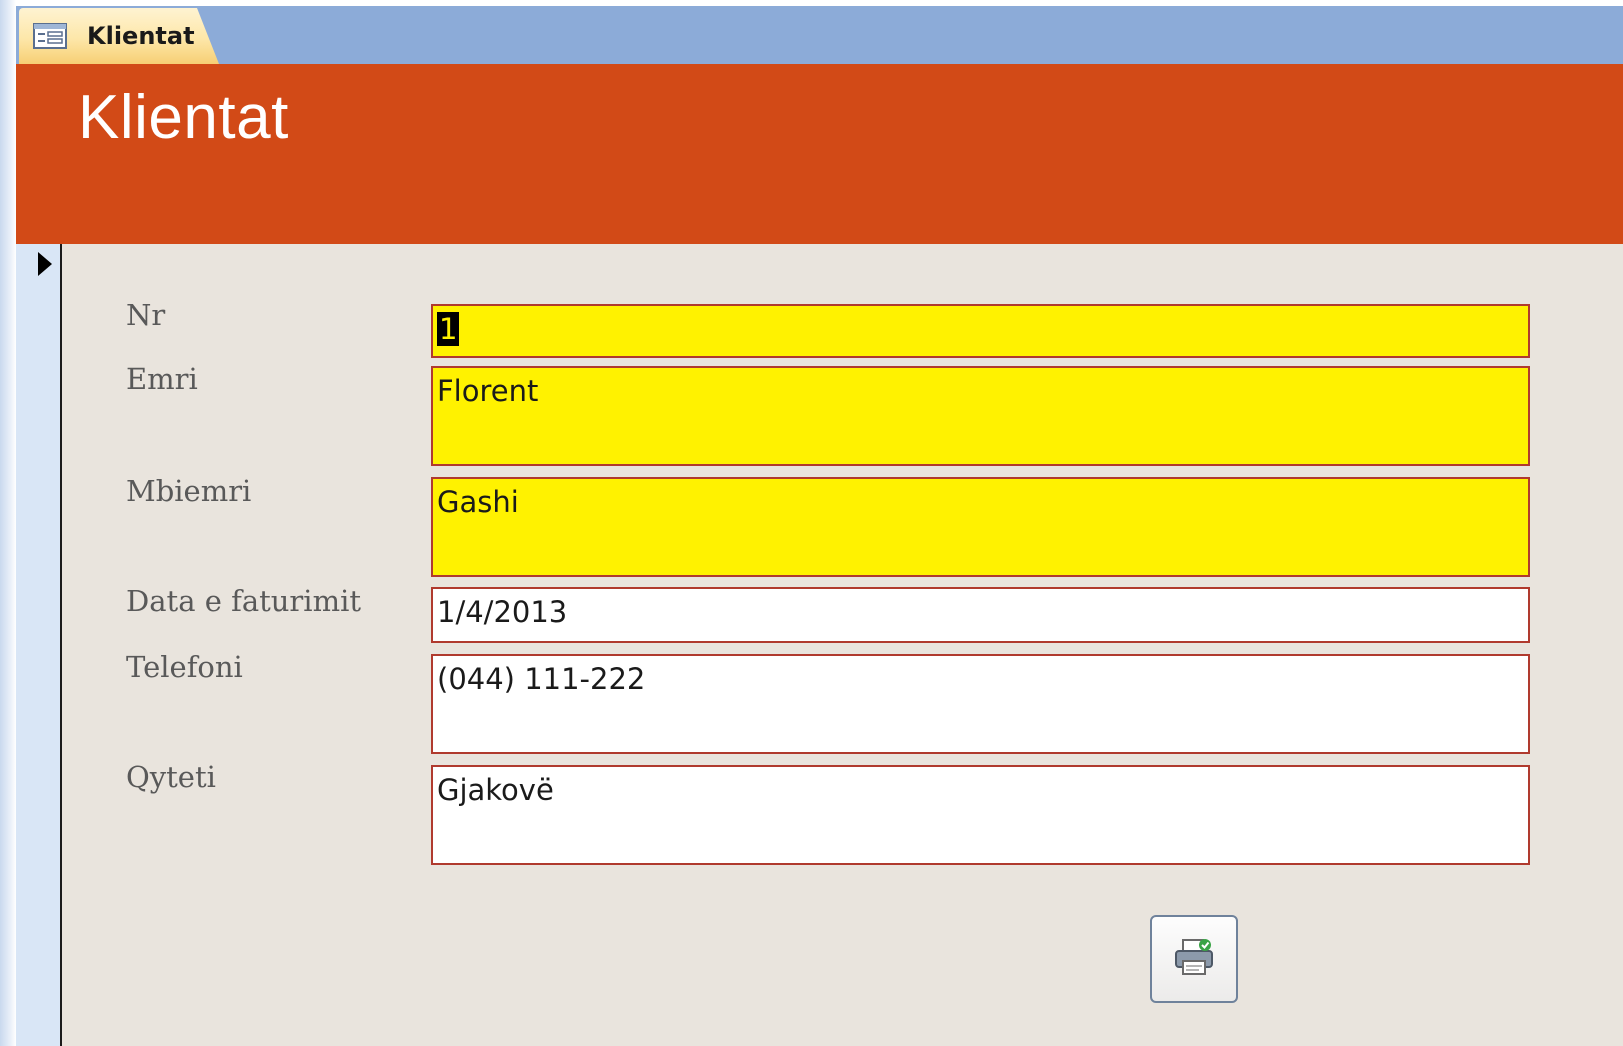 This screenshot has height=1046, width=1623. Describe the element at coordinates (39, 645) in the screenshot. I see `record-selector` at that location.